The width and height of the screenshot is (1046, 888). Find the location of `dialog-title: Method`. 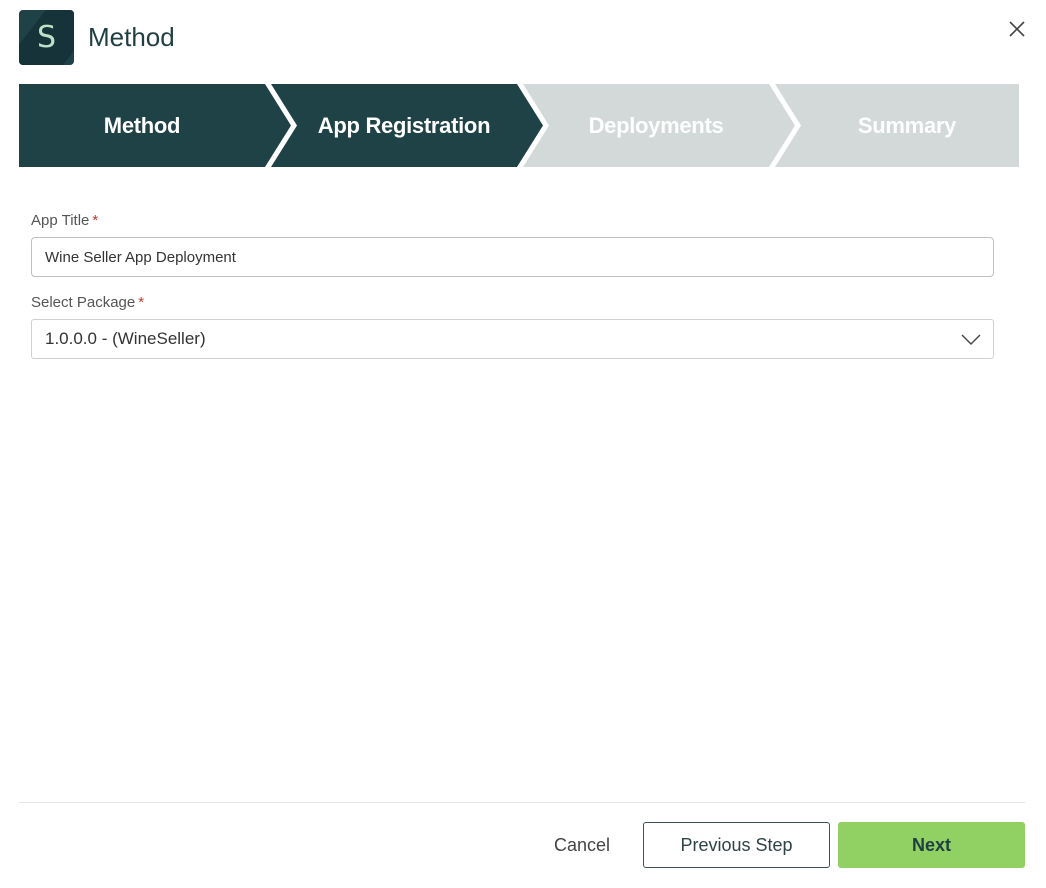

dialog-title: Method is located at coordinates (131, 37).